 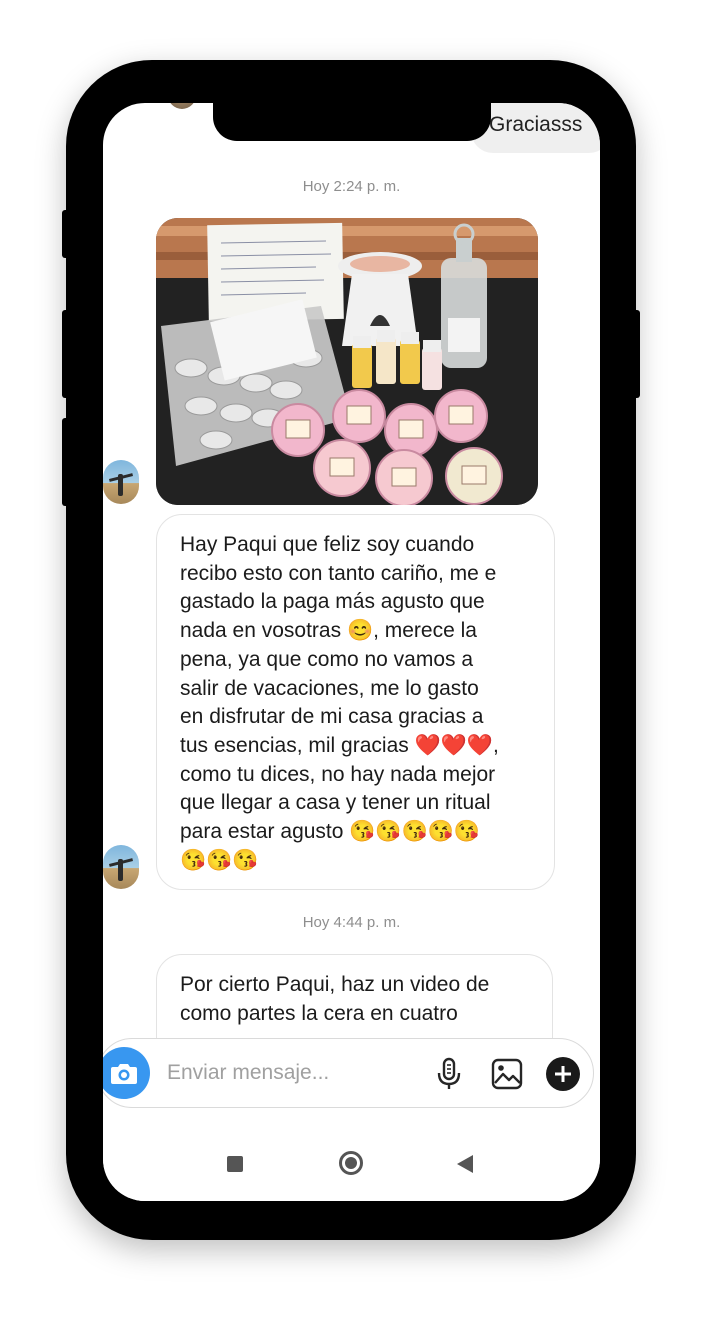 I want to click on message-line: gastado la paga más agusto que, so click(x=332, y=602).